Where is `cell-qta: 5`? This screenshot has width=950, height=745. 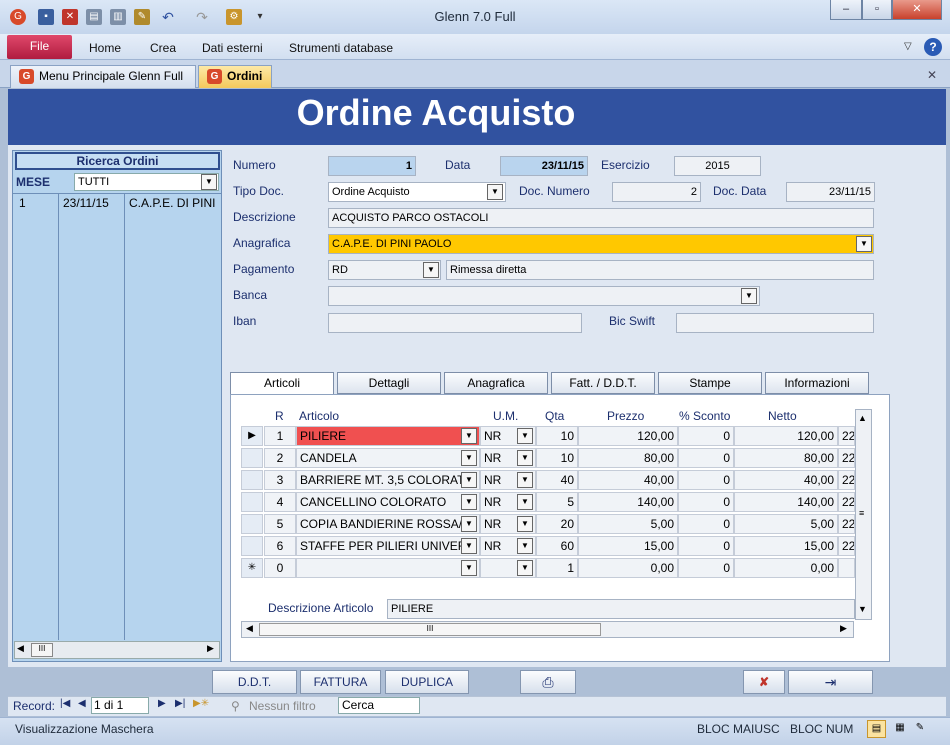 cell-qta: 5 is located at coordinates (557, 502).